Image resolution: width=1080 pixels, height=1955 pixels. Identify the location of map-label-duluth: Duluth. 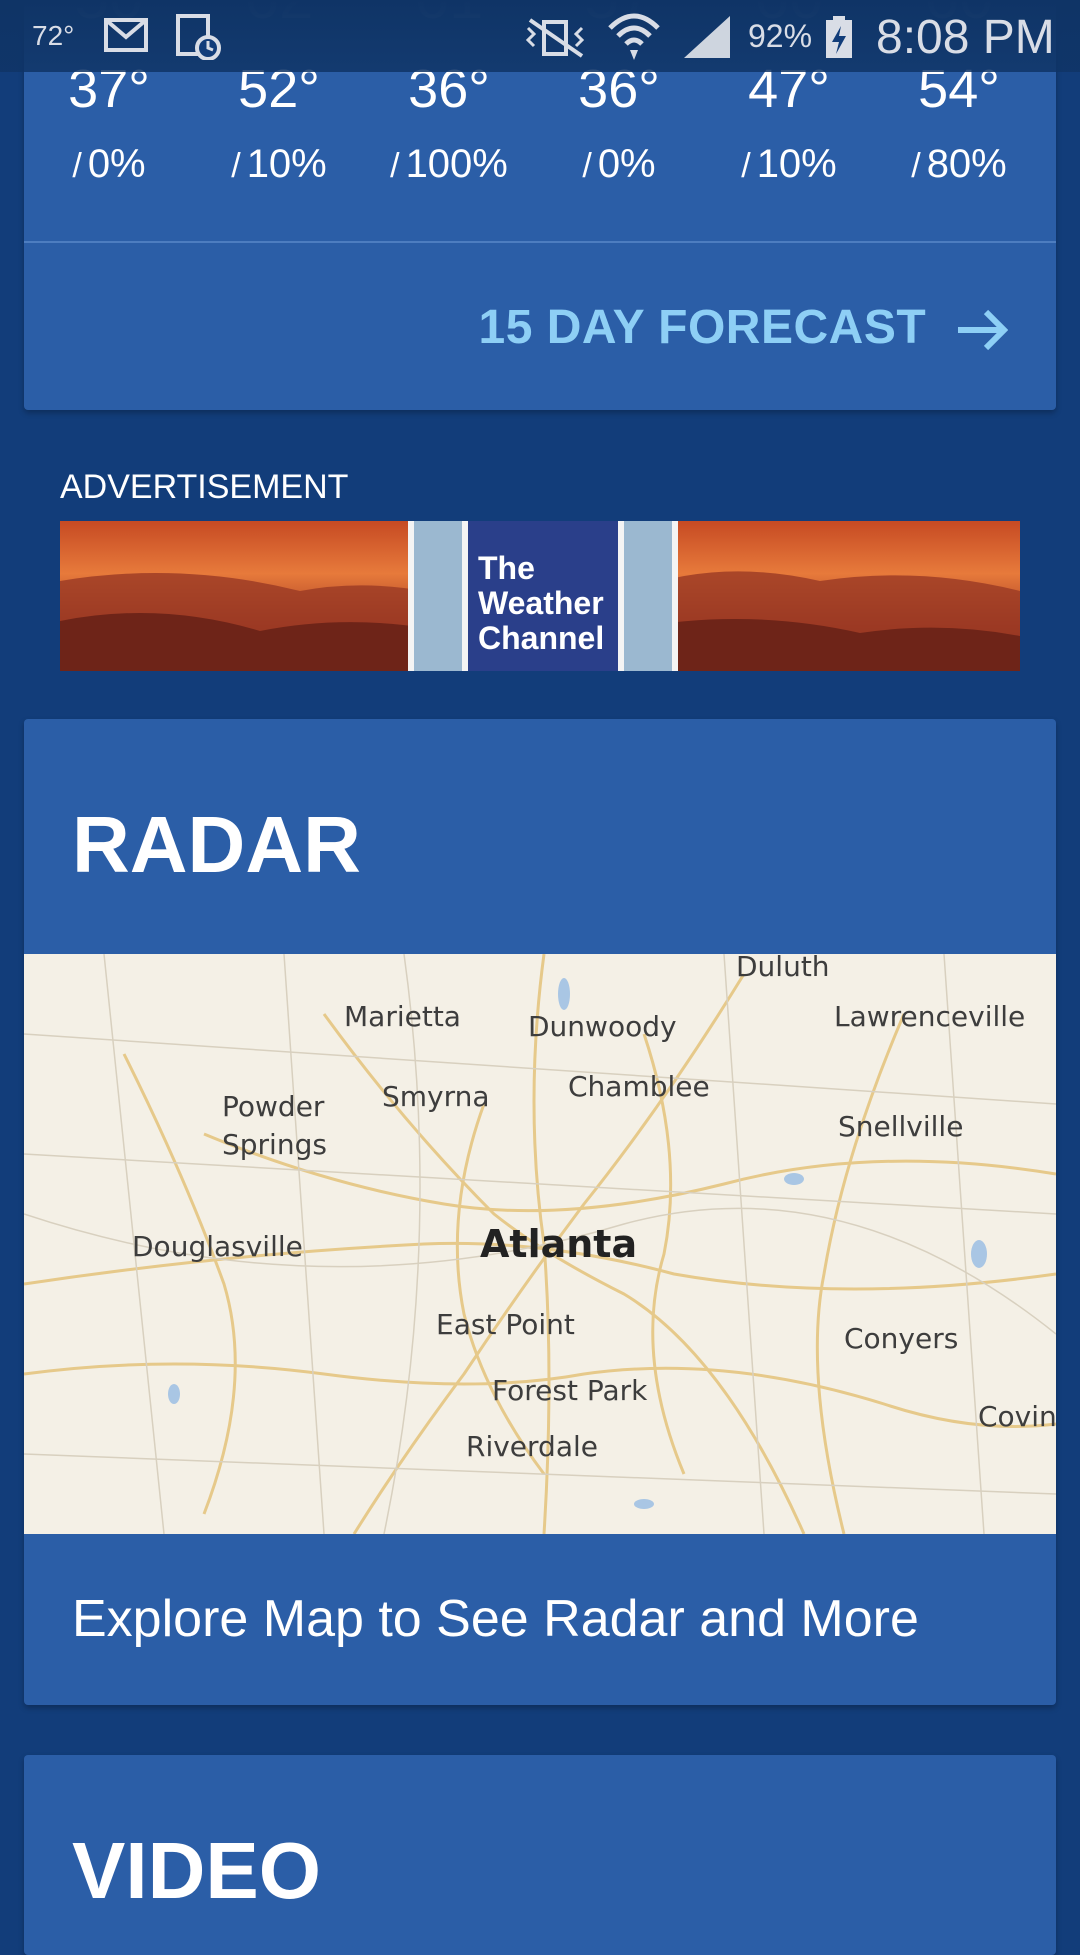
(783, 968).